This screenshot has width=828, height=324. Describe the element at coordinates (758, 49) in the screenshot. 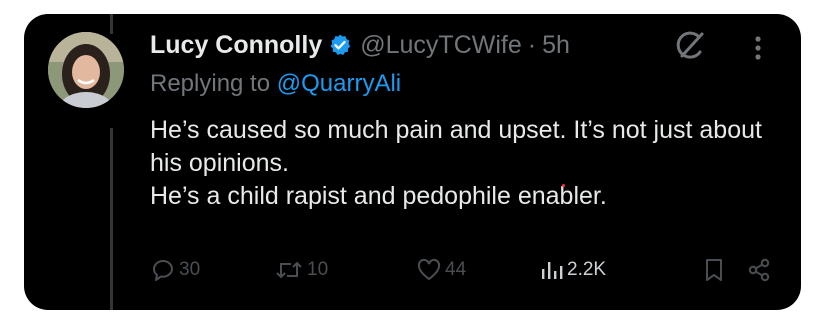

I see `more-dots-icon` at that location.